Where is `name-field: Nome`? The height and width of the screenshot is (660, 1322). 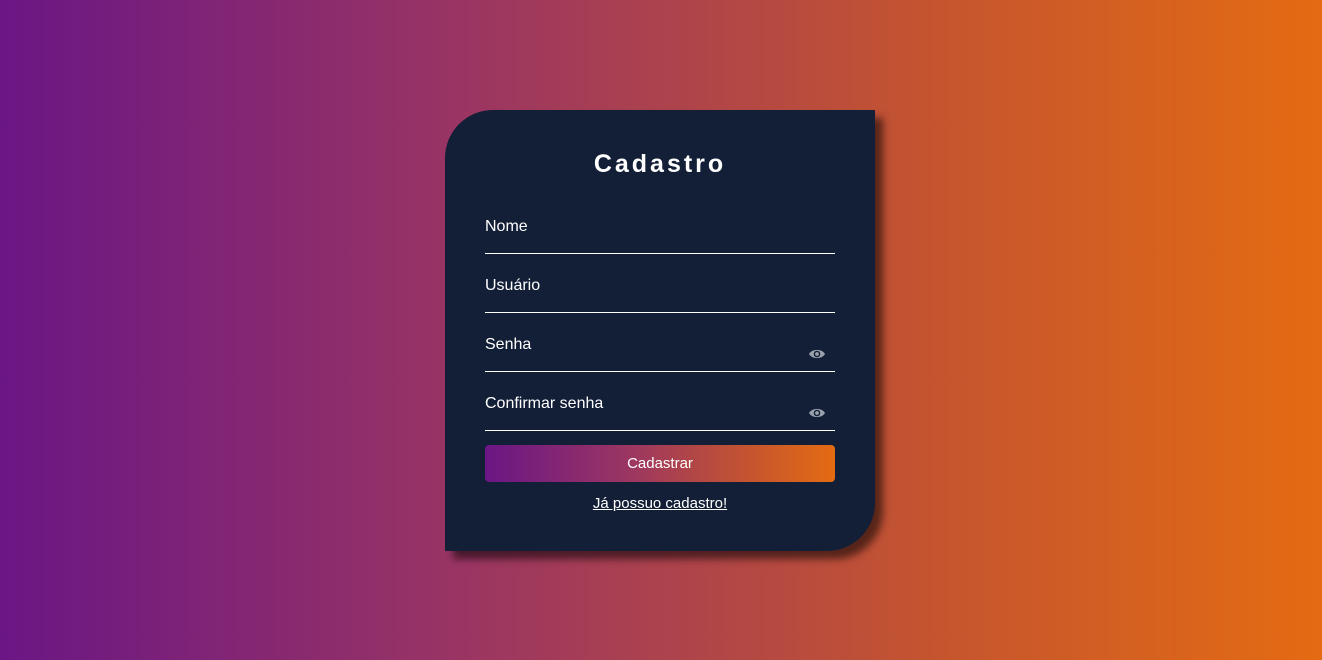
name-field: Nome is located at coordinates (662, 236).